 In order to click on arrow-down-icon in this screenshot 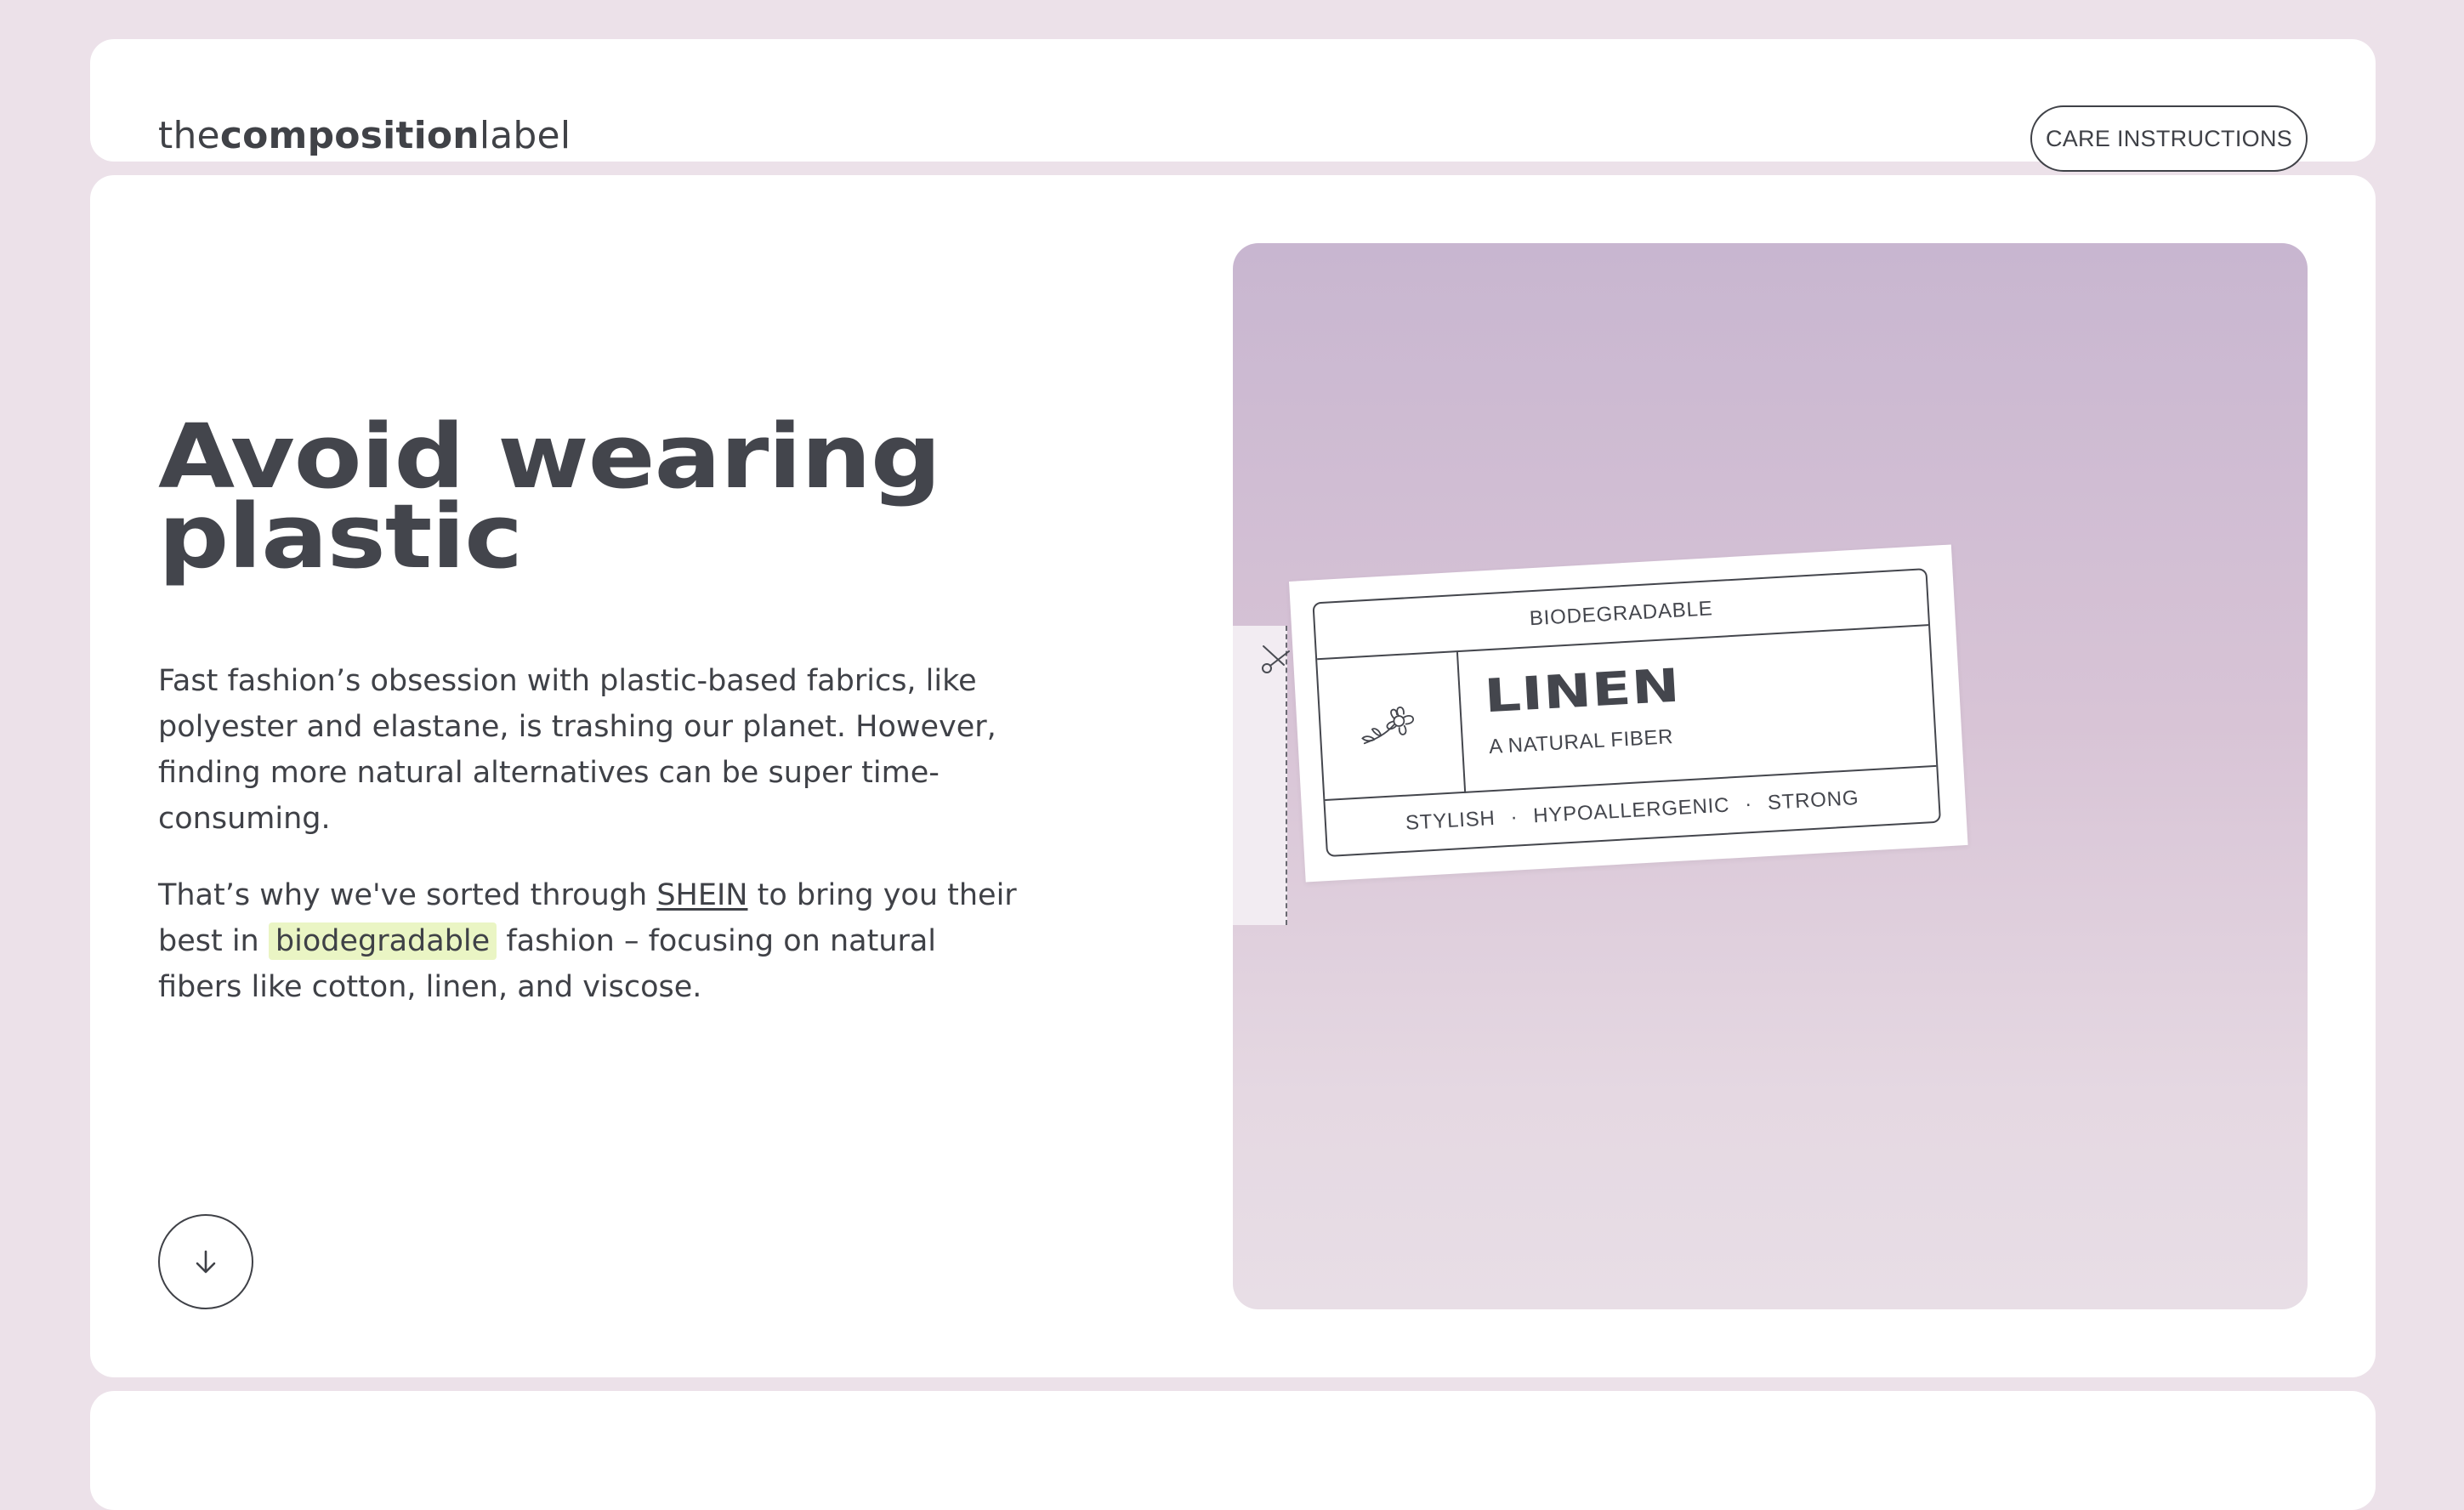, I will do `click(206, 1262)`.